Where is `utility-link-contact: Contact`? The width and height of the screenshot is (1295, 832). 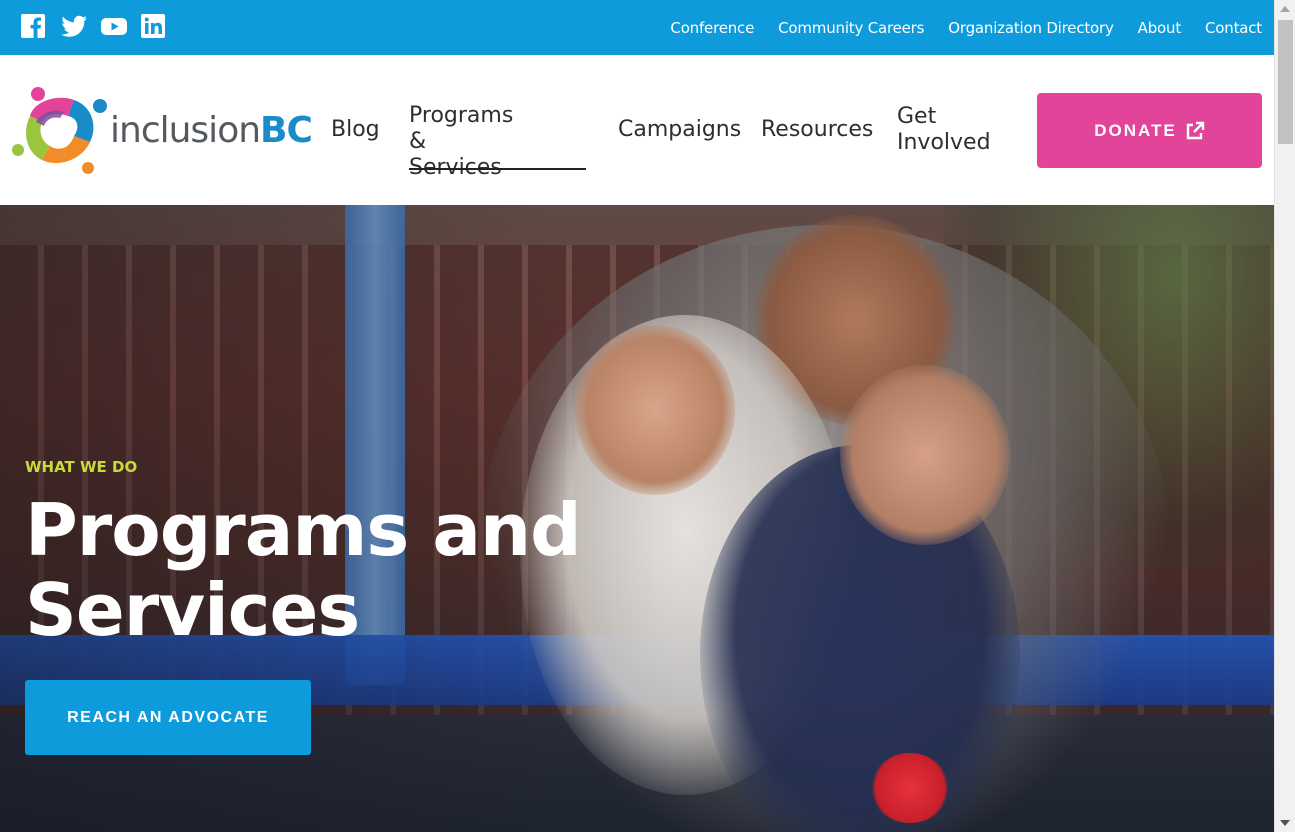
utility-link-contact: Contact is located at coordinates (1233, 28).